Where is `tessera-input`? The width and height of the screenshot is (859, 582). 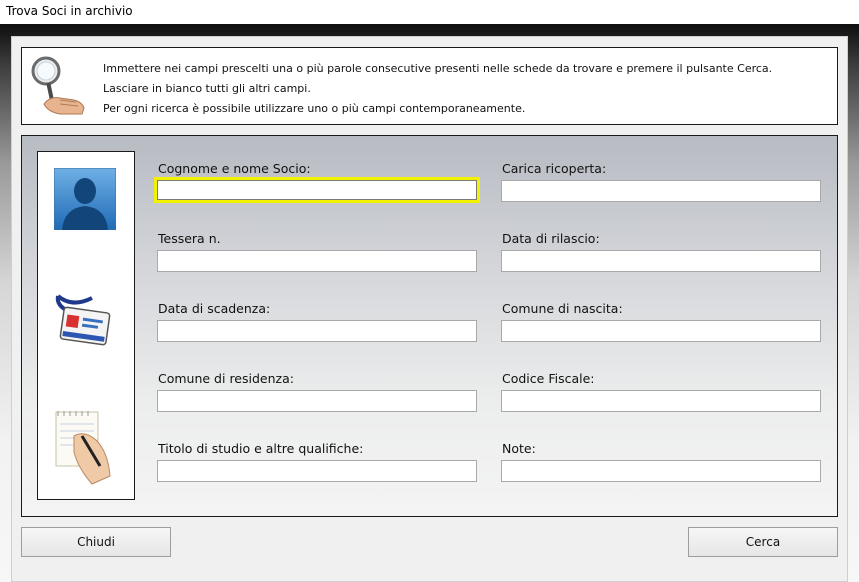
tessera-input is located at coordinates (317, 261).